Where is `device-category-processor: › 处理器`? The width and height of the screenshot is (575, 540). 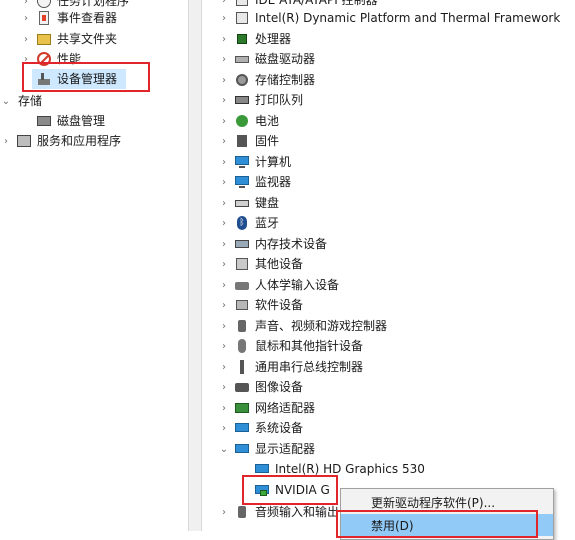 device-category-processor: › 处理器 is located at coordinates (254, 39).